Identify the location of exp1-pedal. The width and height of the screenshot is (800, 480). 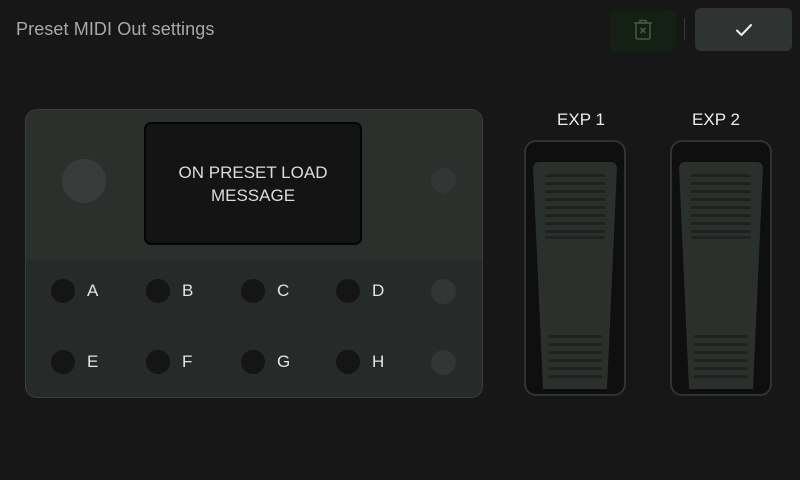
(575, 268).